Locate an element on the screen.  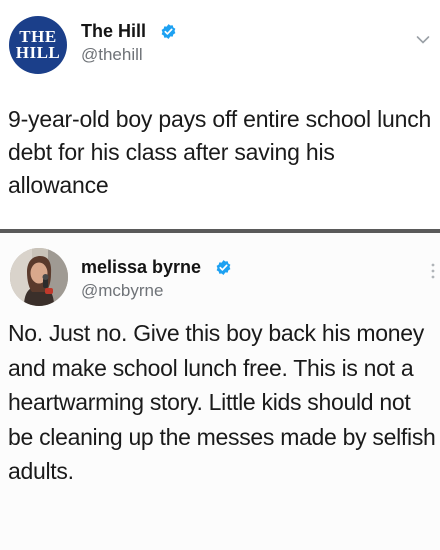
more-vertical-icon is located at coordinates (433, 271).